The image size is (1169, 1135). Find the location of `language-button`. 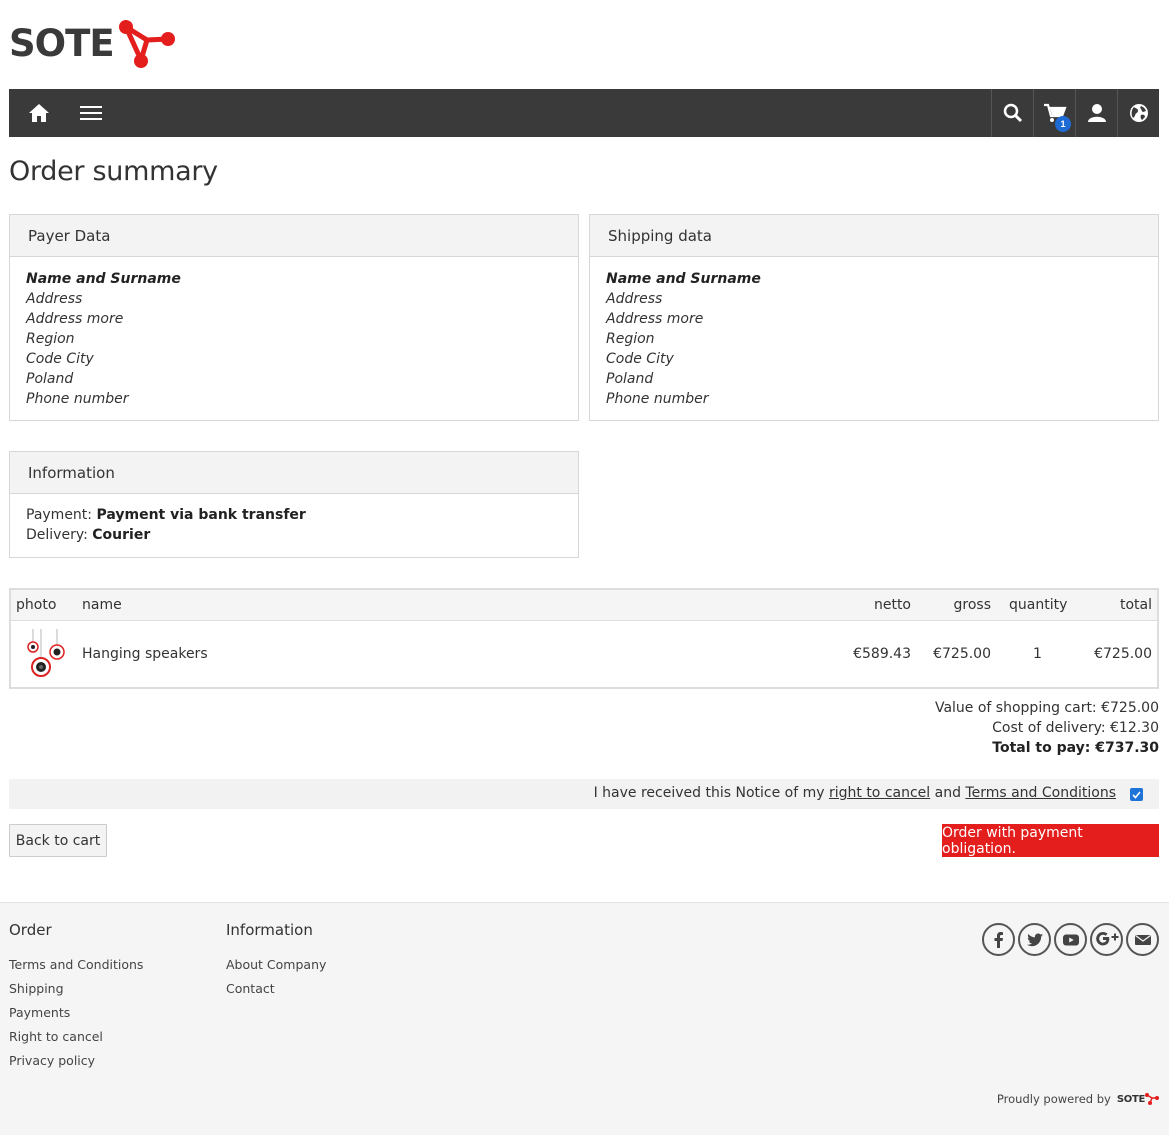

language-button is located at coordinates (1138, 113).